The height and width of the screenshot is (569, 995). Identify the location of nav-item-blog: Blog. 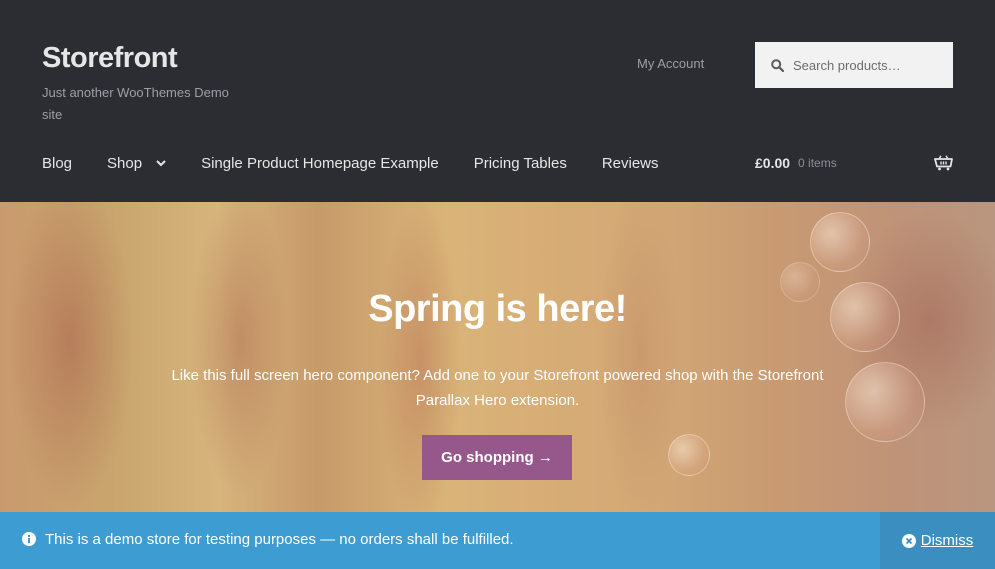
(57, 163).